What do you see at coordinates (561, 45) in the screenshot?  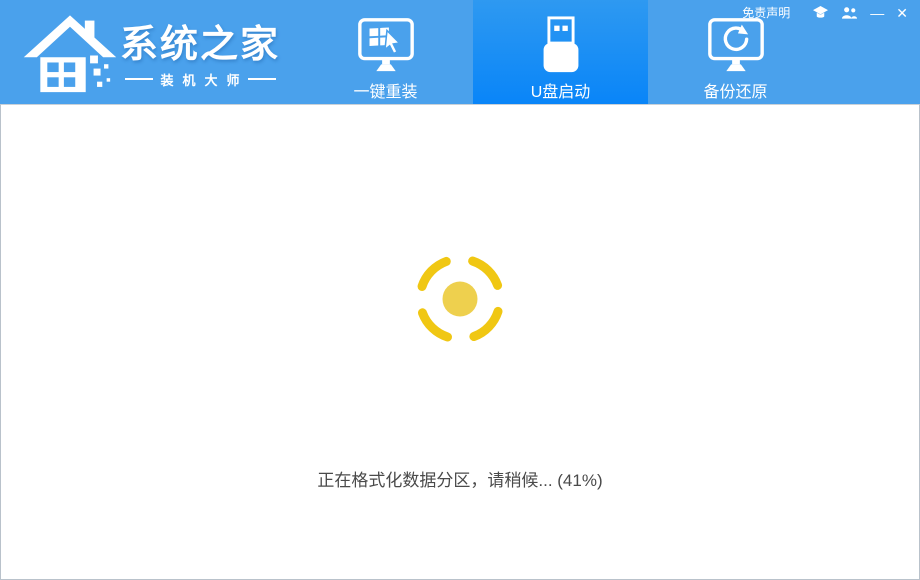 I see `usb-drive-icon` at bounding box center [561, 45].